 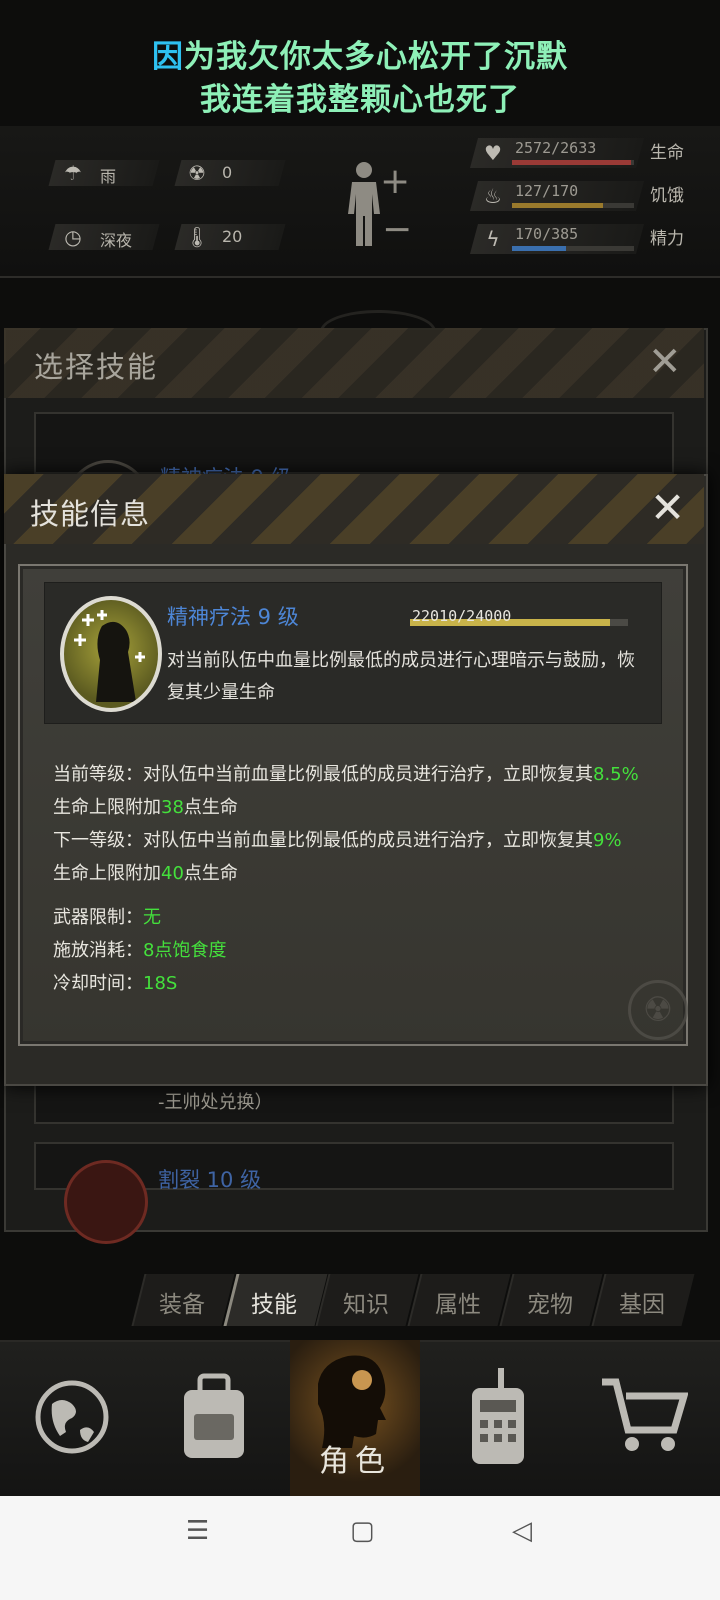 What do you see at coordinates (368, 774) in the screenshot?
I see `current-level-text: 对队伍中当前血量比例最低的成员进行治疗，立即恢复其` at bounding box center [368, 774].